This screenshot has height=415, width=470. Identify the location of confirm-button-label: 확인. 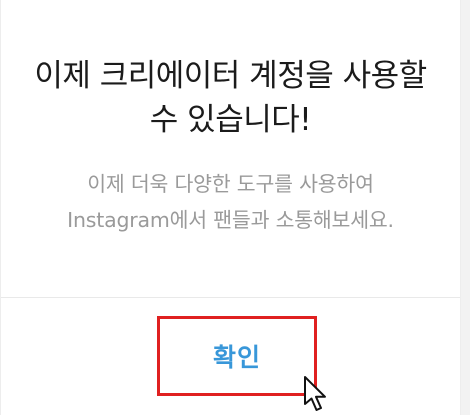
(236, 357).